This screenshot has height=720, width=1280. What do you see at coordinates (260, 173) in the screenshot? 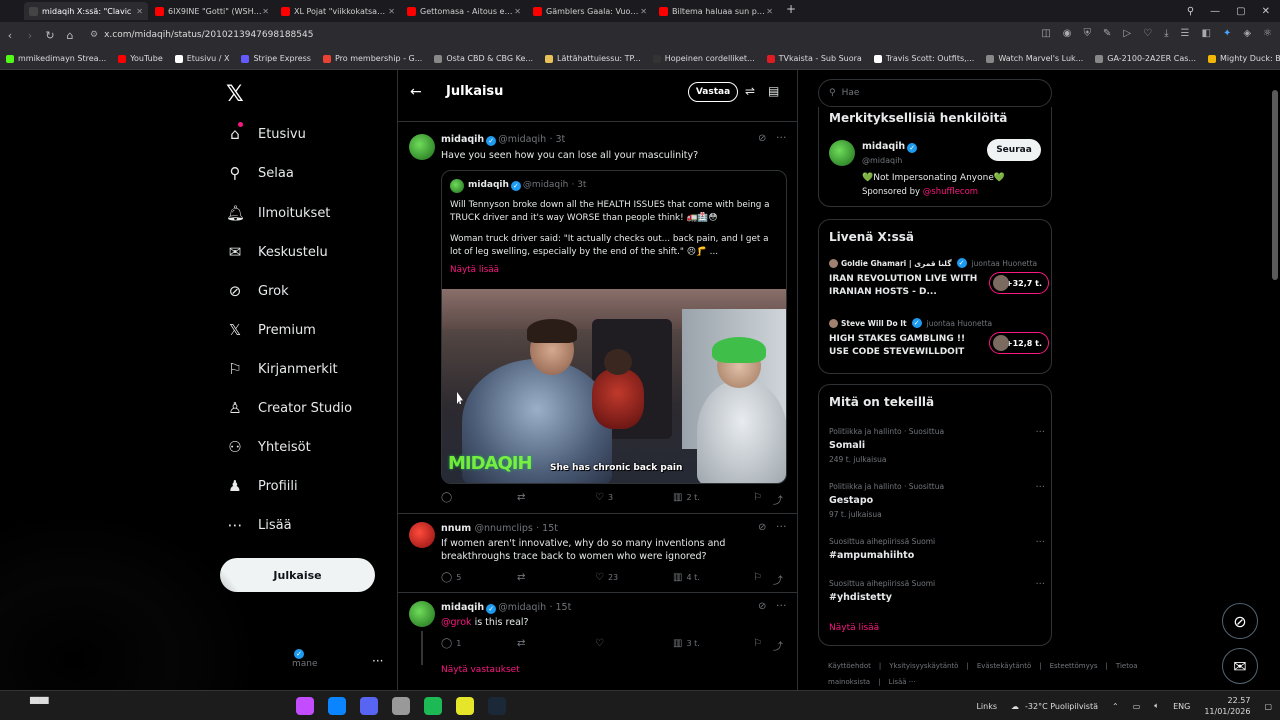
I see `nav-item-search: ⚲ Selaa` at bounding box center [260, 173].